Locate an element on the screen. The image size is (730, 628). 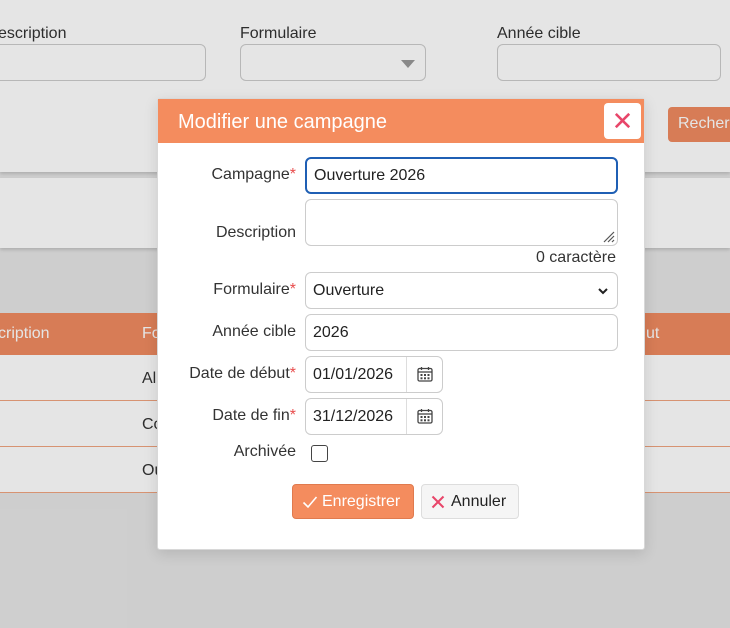
date-fin-calendar-button is located at coordinates (424, 416).